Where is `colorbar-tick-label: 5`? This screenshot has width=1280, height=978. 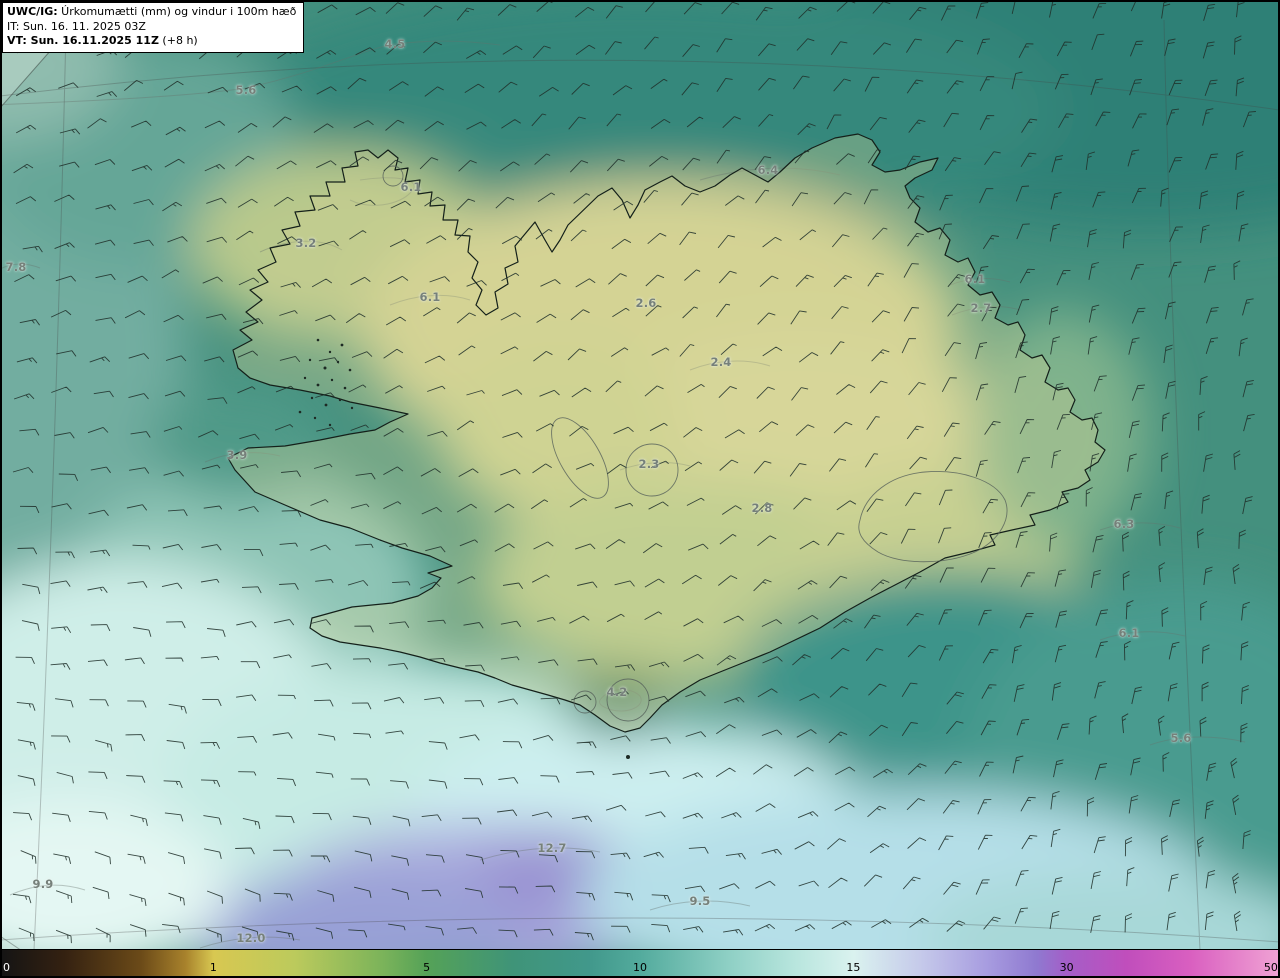 colorbar-tick-label: 5 is located at coordinates (427, 967).